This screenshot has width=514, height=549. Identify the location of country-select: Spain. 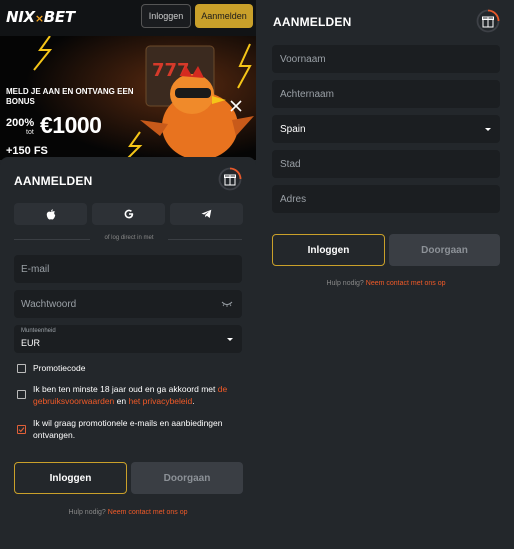
(386, 129).